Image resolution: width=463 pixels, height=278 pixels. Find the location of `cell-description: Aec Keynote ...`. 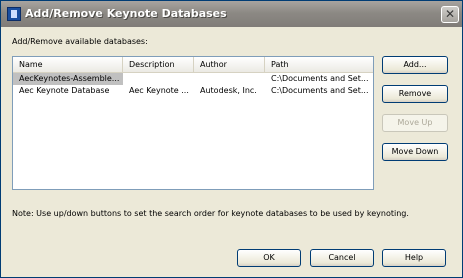

cell-description: Aec Keynote ... is located at coordinates (159, 90).